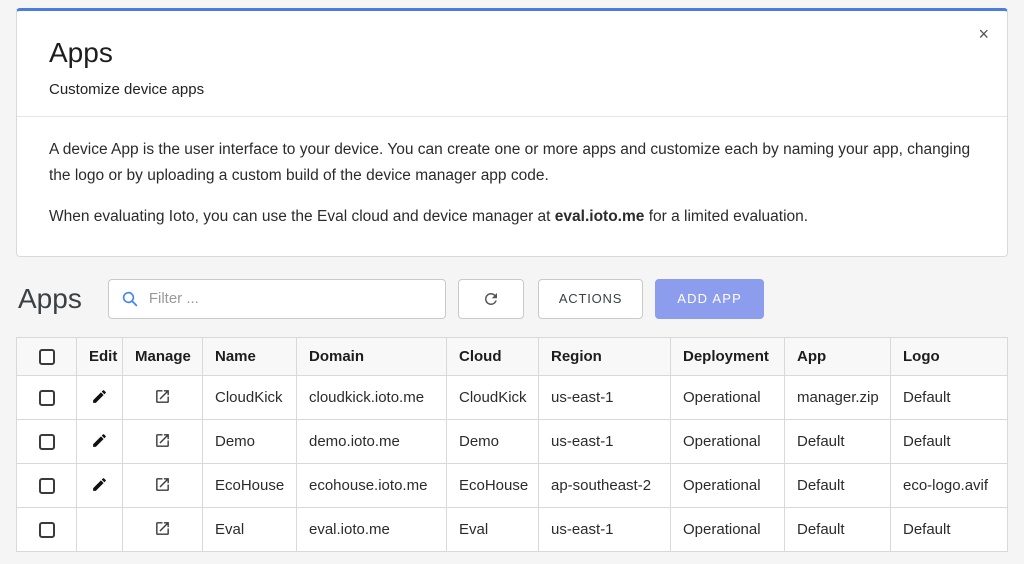  Describe the element at coordinates (249, 529) in the screenshot. I see `name-cell: Eval` at that location.